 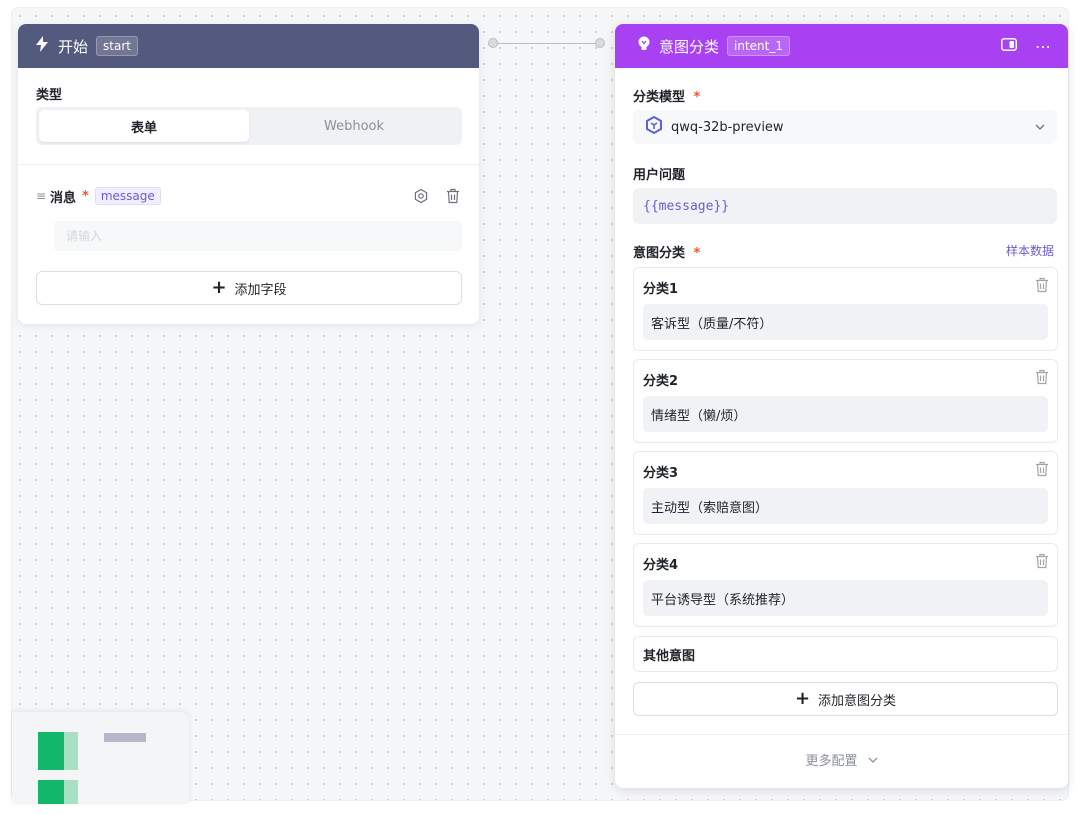 What do you see at coordinates (661, 473) in the screenshot?
I see `category-title: 分类3` at bounding box center [661, 473].